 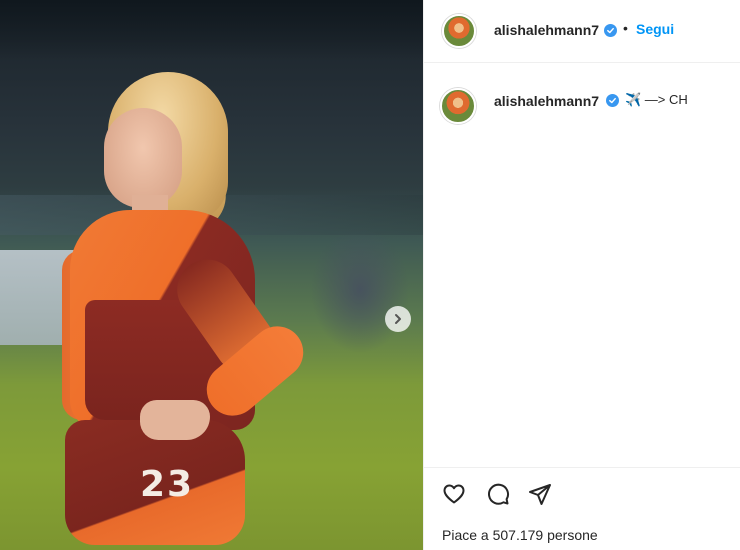 What do you see at coordinates (546, 101) in the screenshot?
I see `caption-username: alishalehmann7` at bounding box center [546, 101].